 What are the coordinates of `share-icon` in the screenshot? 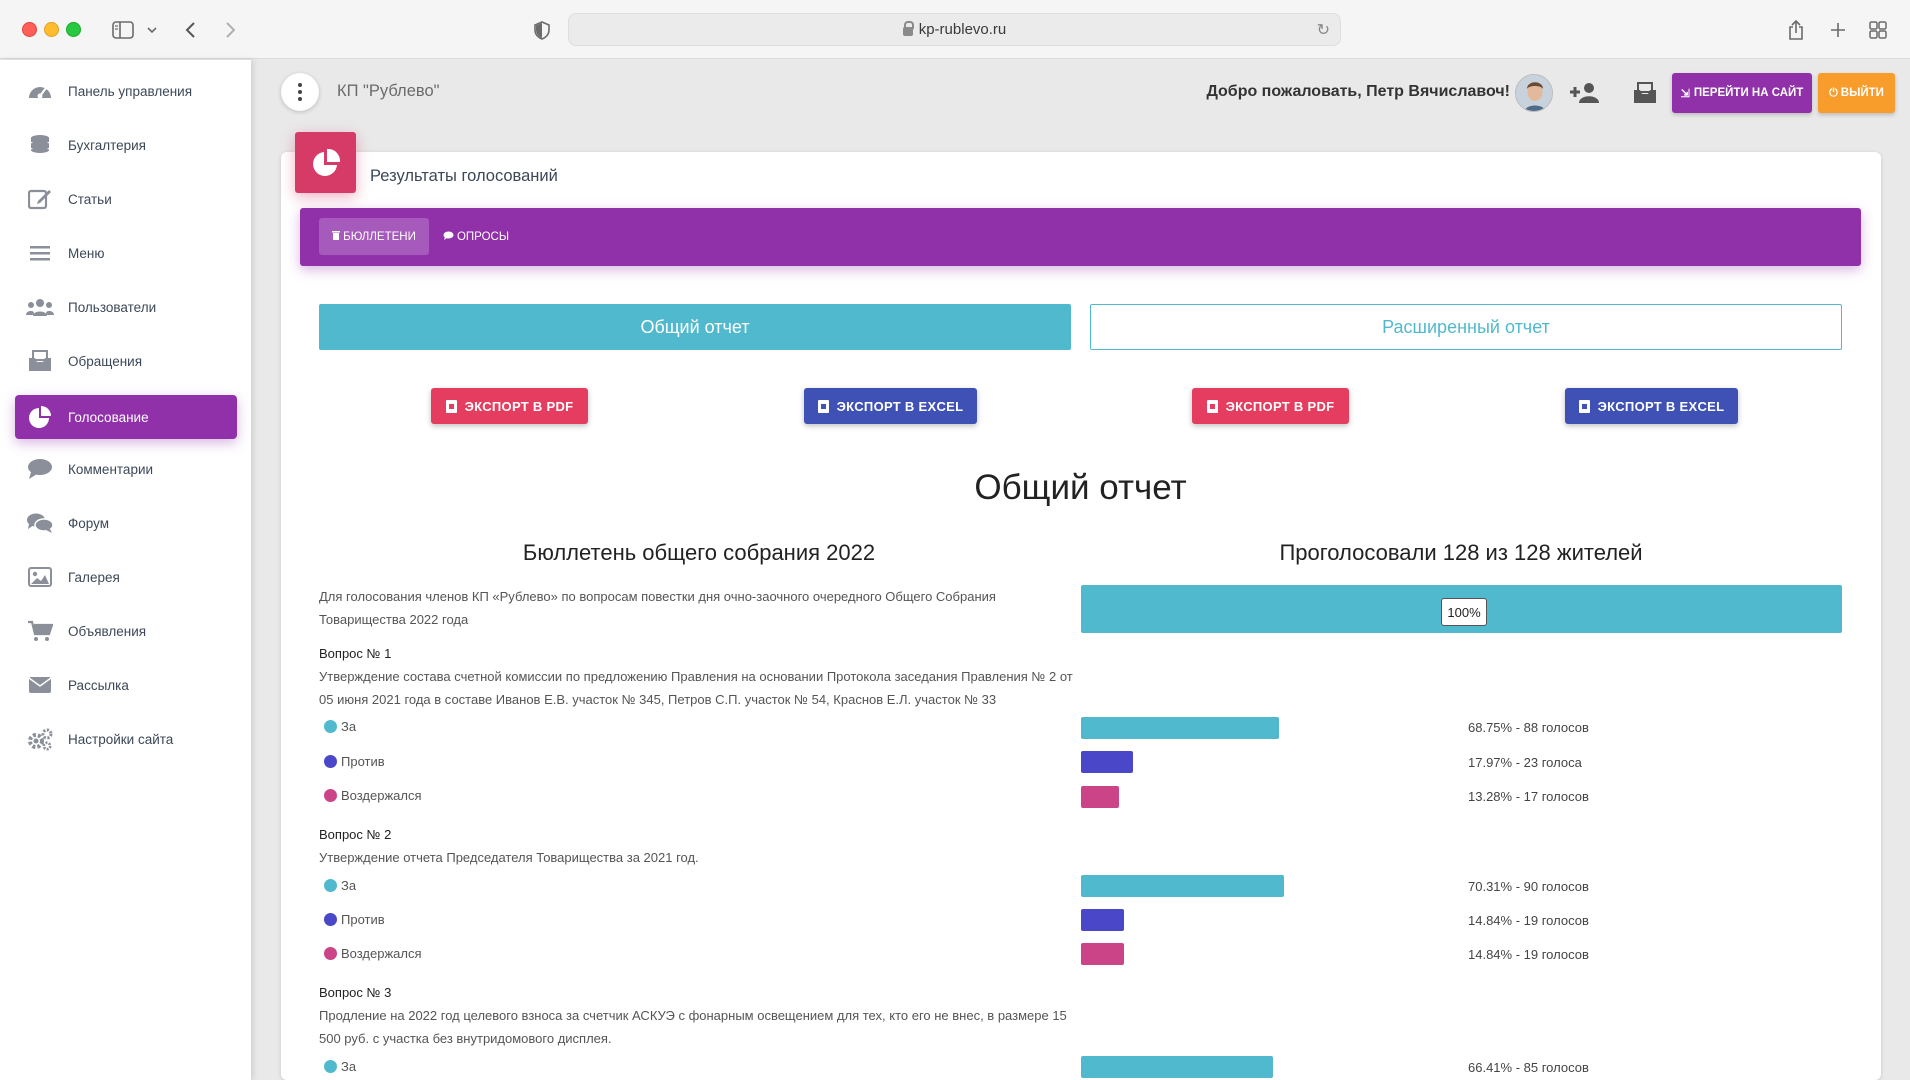 It's located at (1796, 30).